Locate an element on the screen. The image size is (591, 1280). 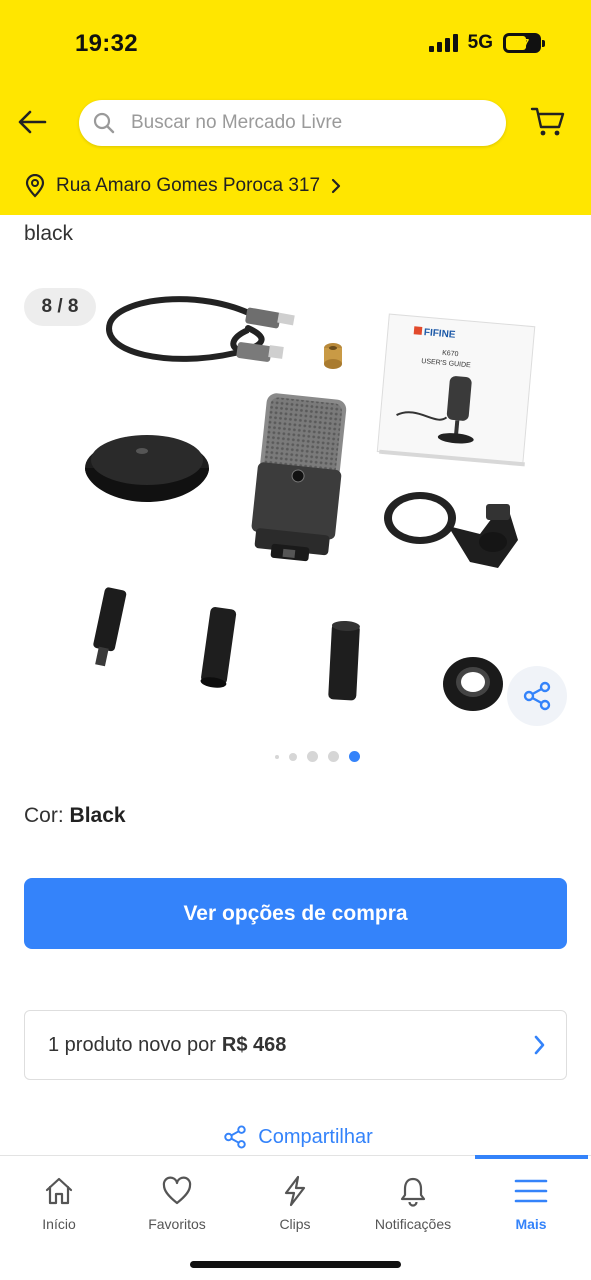
search-bar is located at coordinates (292, 123).